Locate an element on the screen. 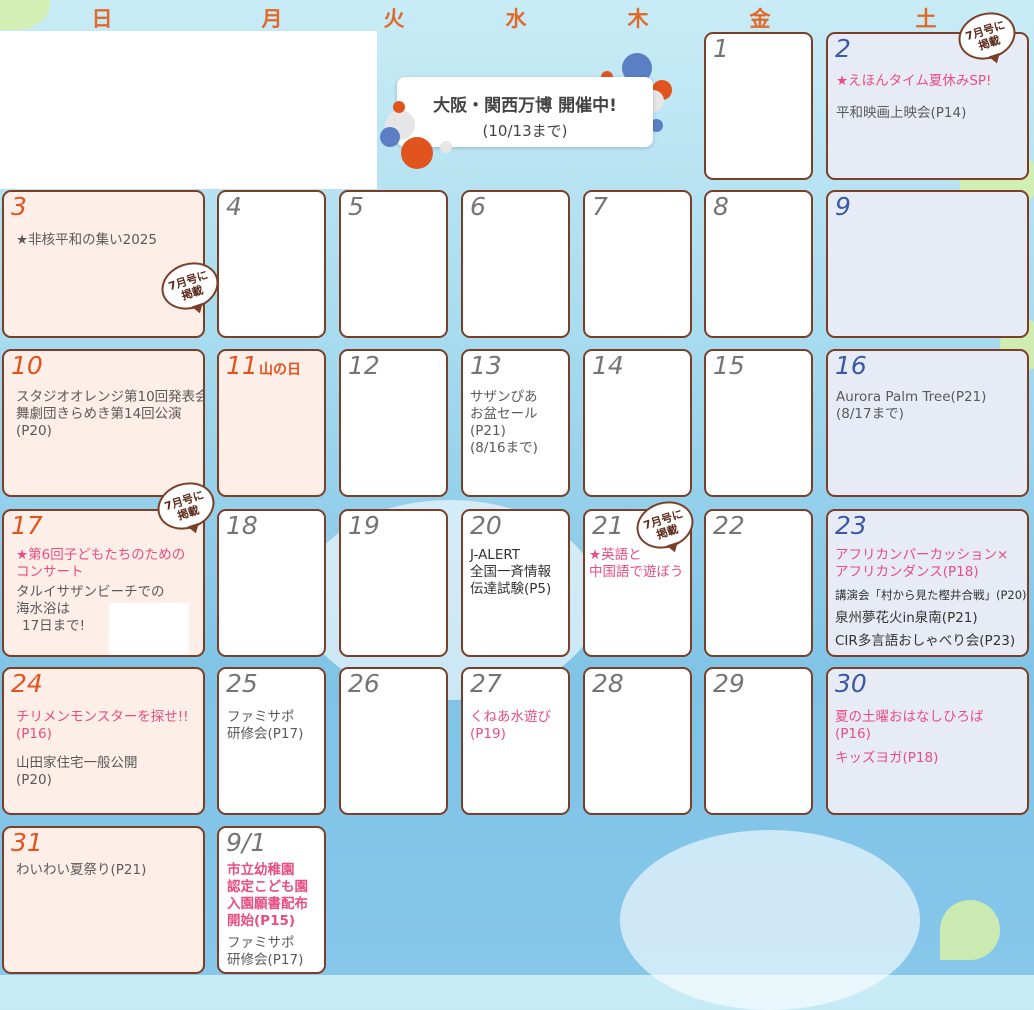  day-cell-5: 5 is located at coordinates (393, 264).